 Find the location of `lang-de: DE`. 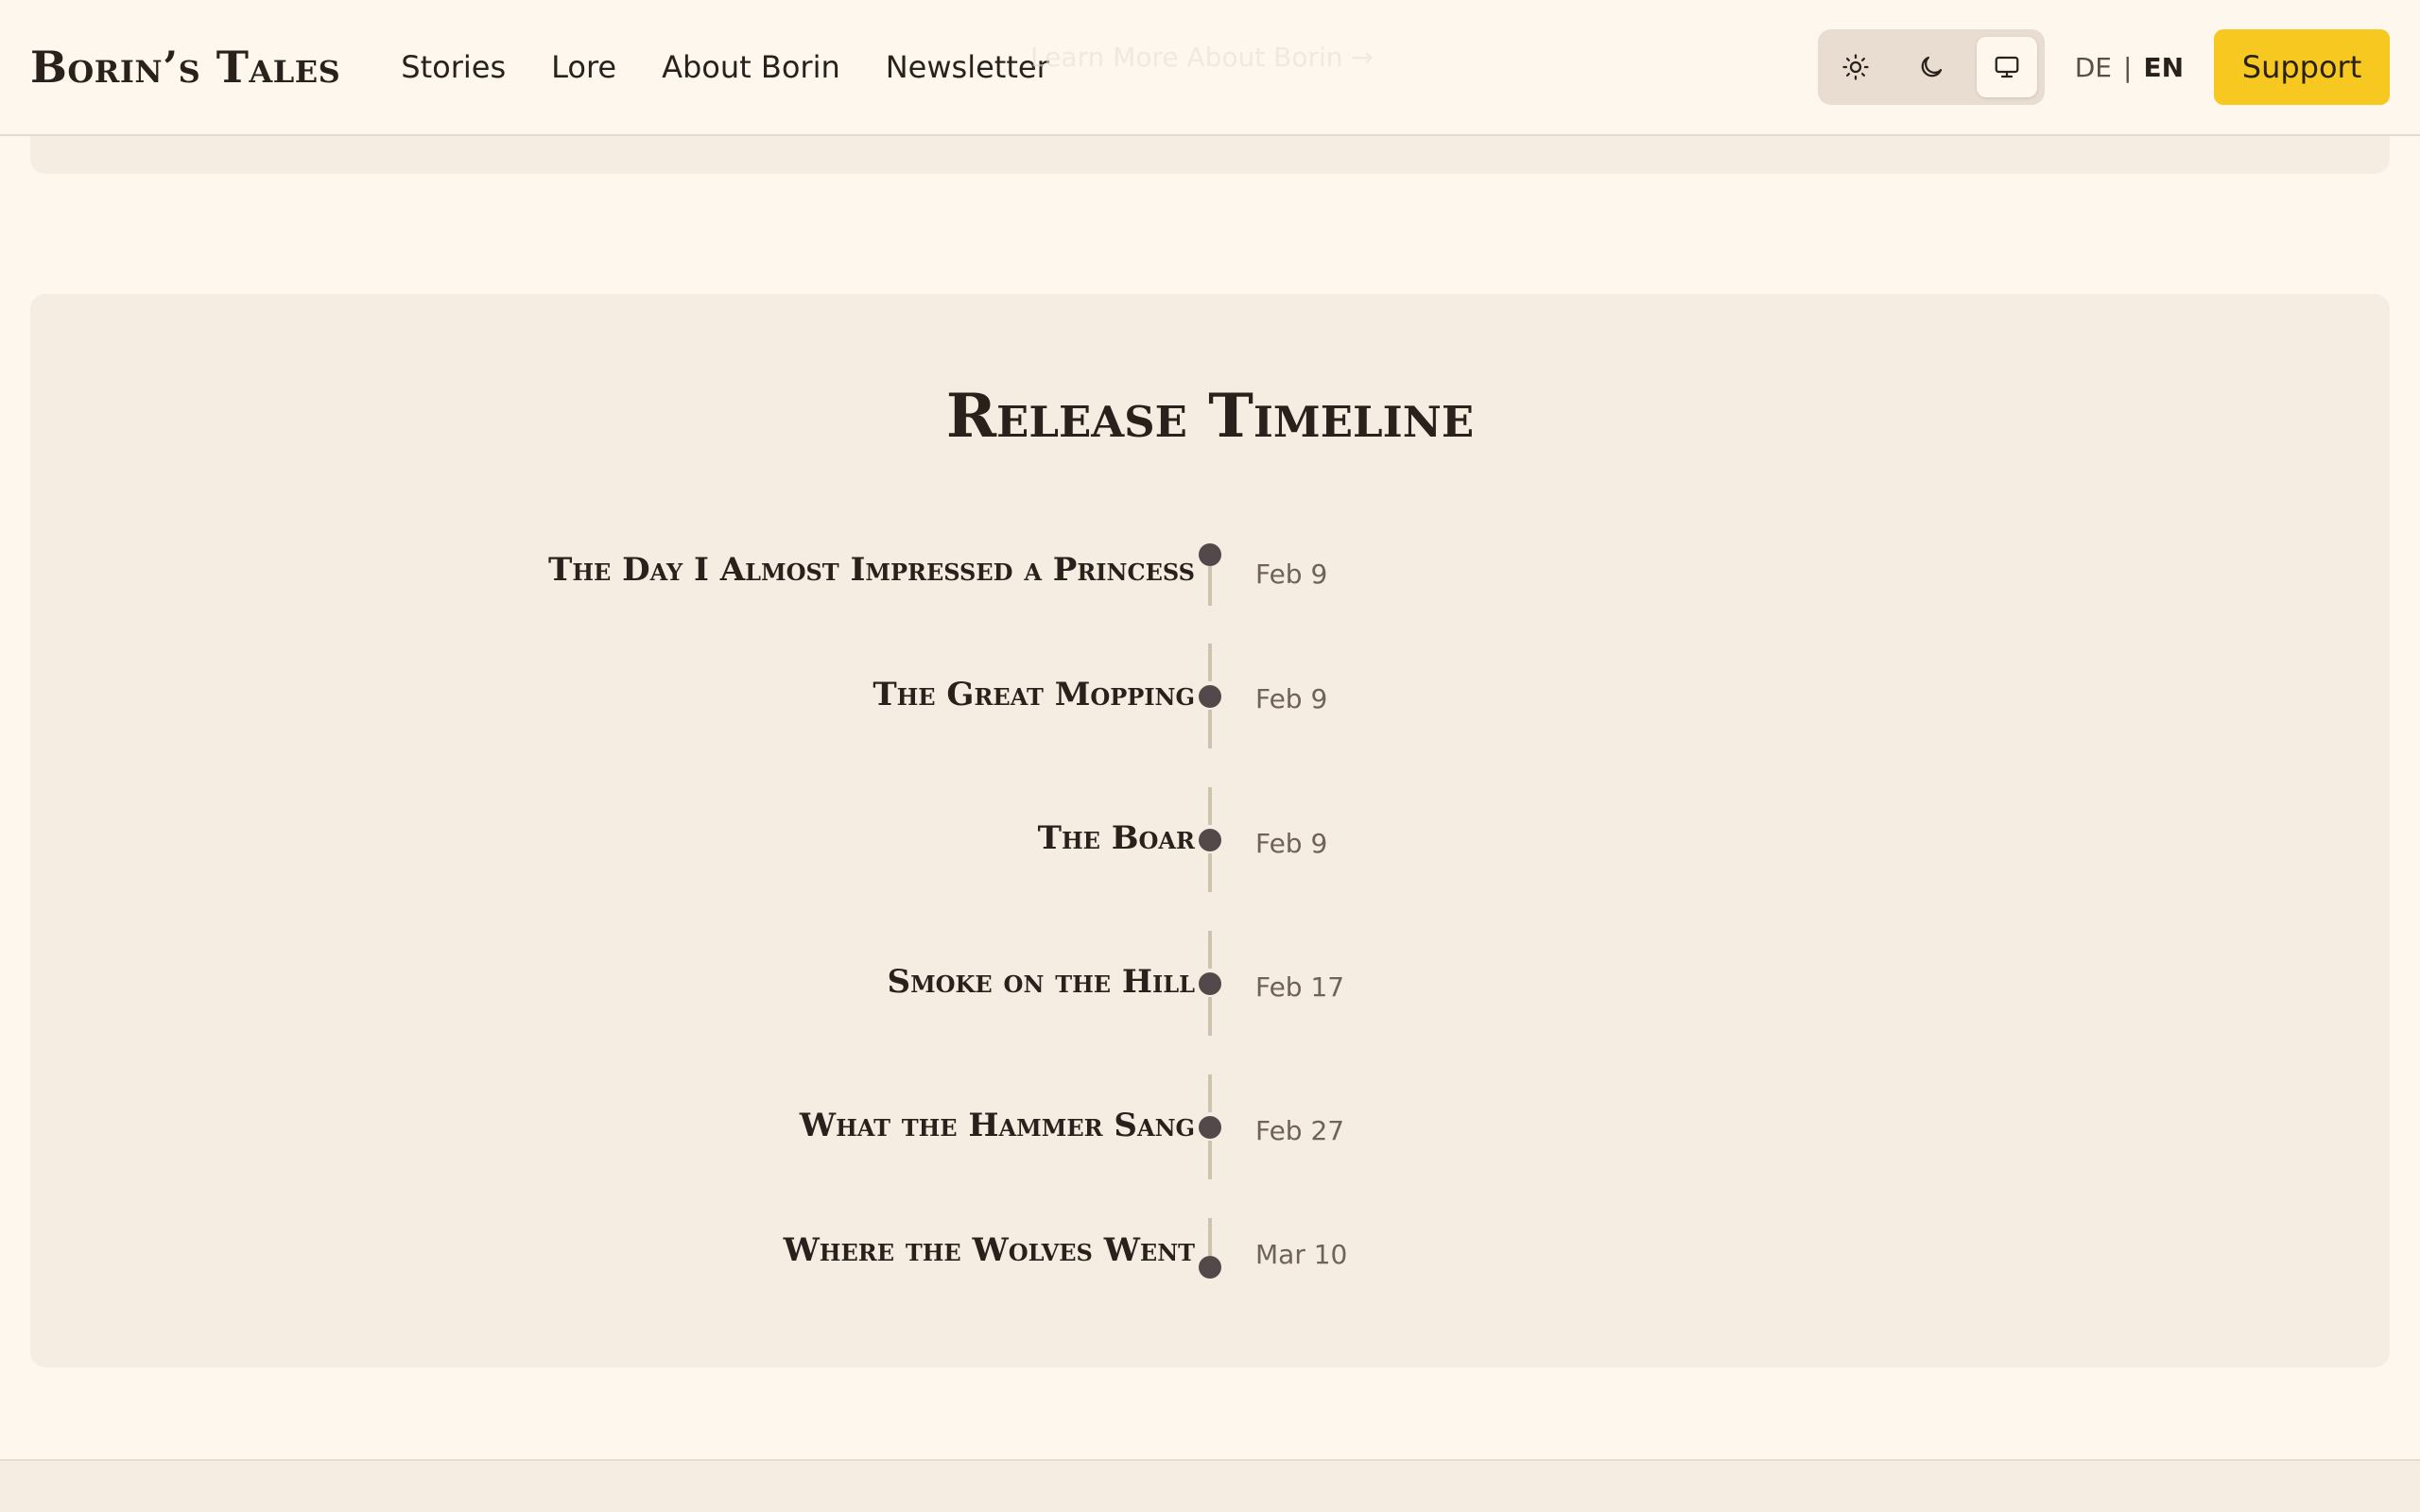

lang-de: DE is located at coordinates (2093, 67).